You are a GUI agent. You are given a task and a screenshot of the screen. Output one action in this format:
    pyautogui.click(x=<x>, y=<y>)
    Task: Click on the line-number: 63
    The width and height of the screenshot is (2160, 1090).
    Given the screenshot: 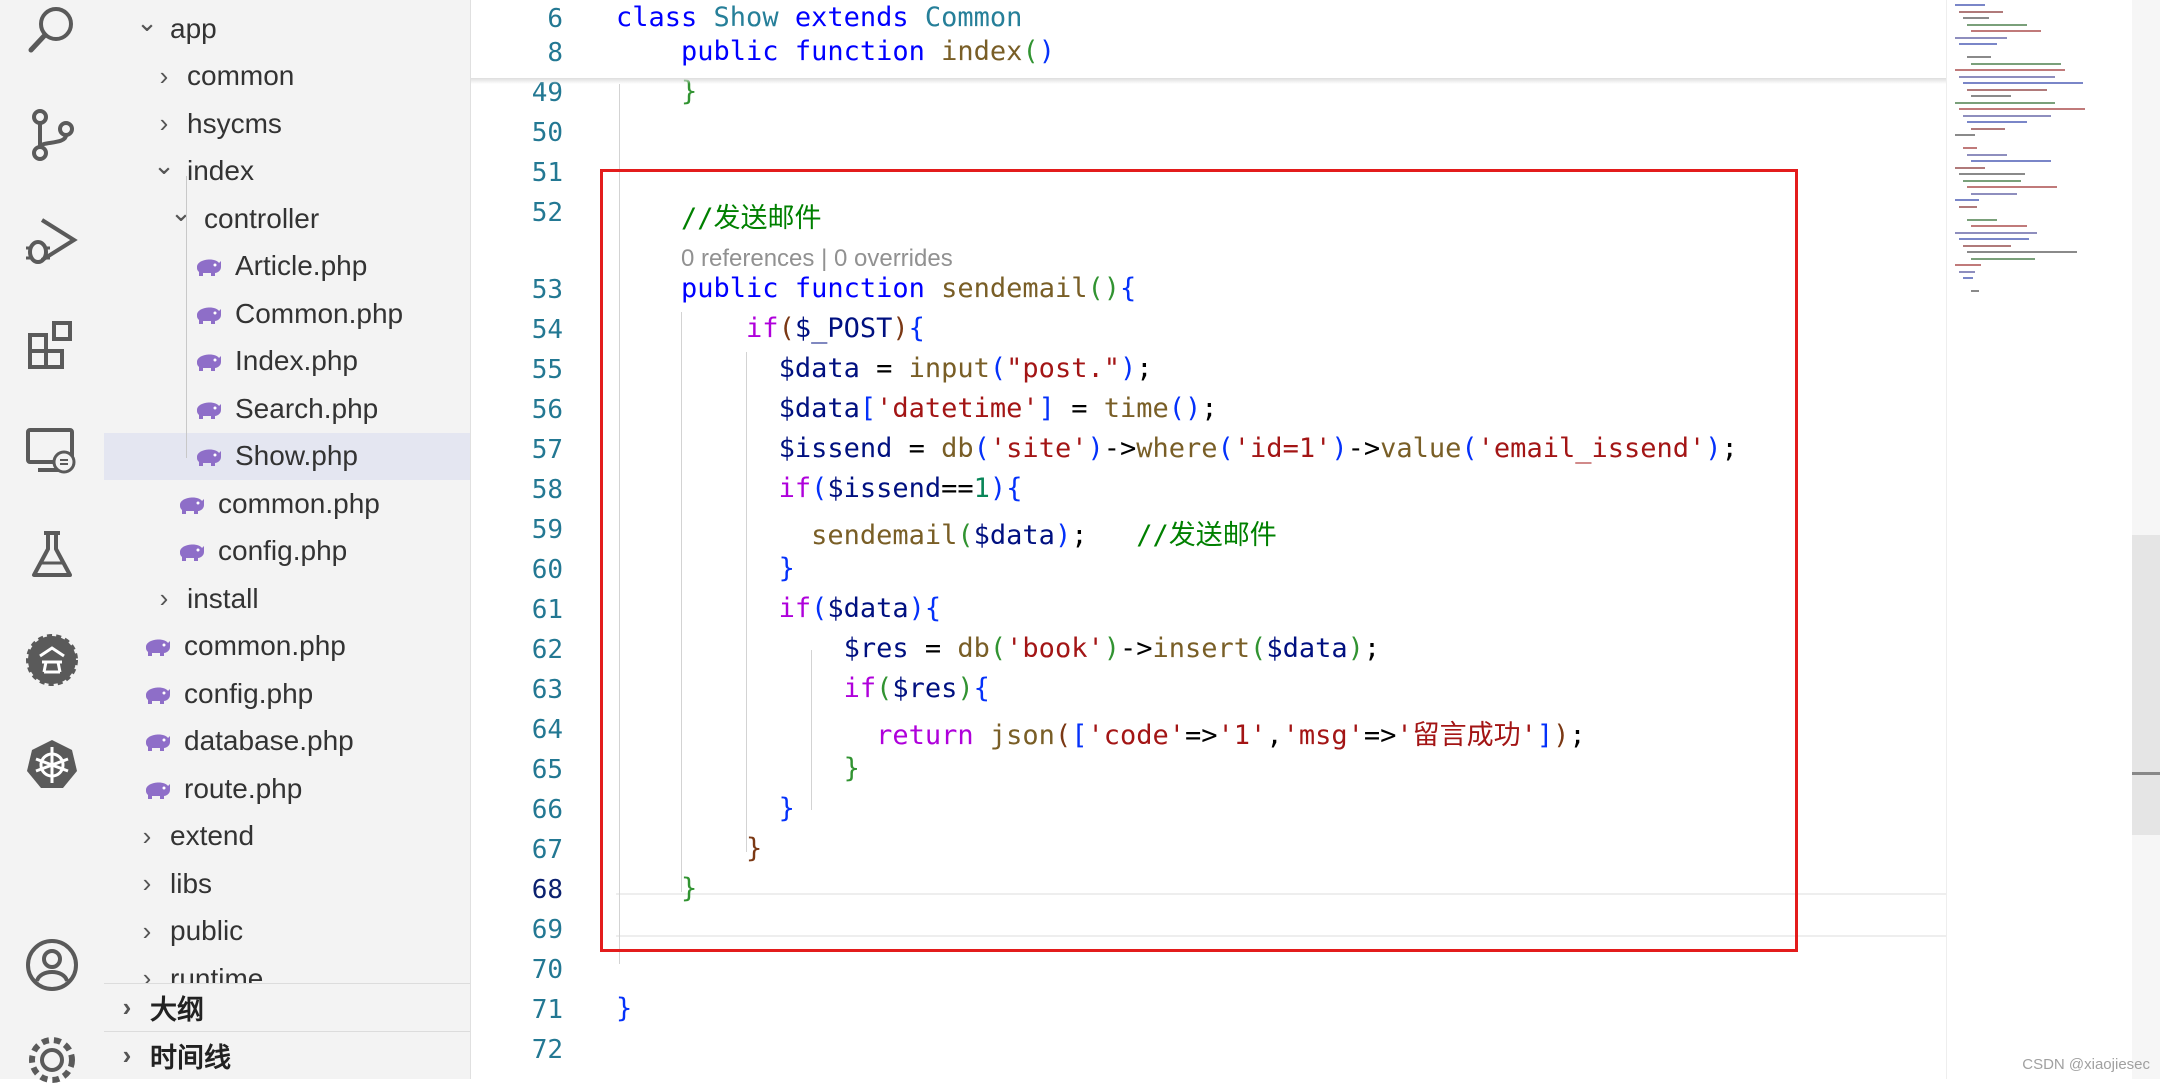 What is the action you would take?
    pyautogui.click(x=547, y=690)
    